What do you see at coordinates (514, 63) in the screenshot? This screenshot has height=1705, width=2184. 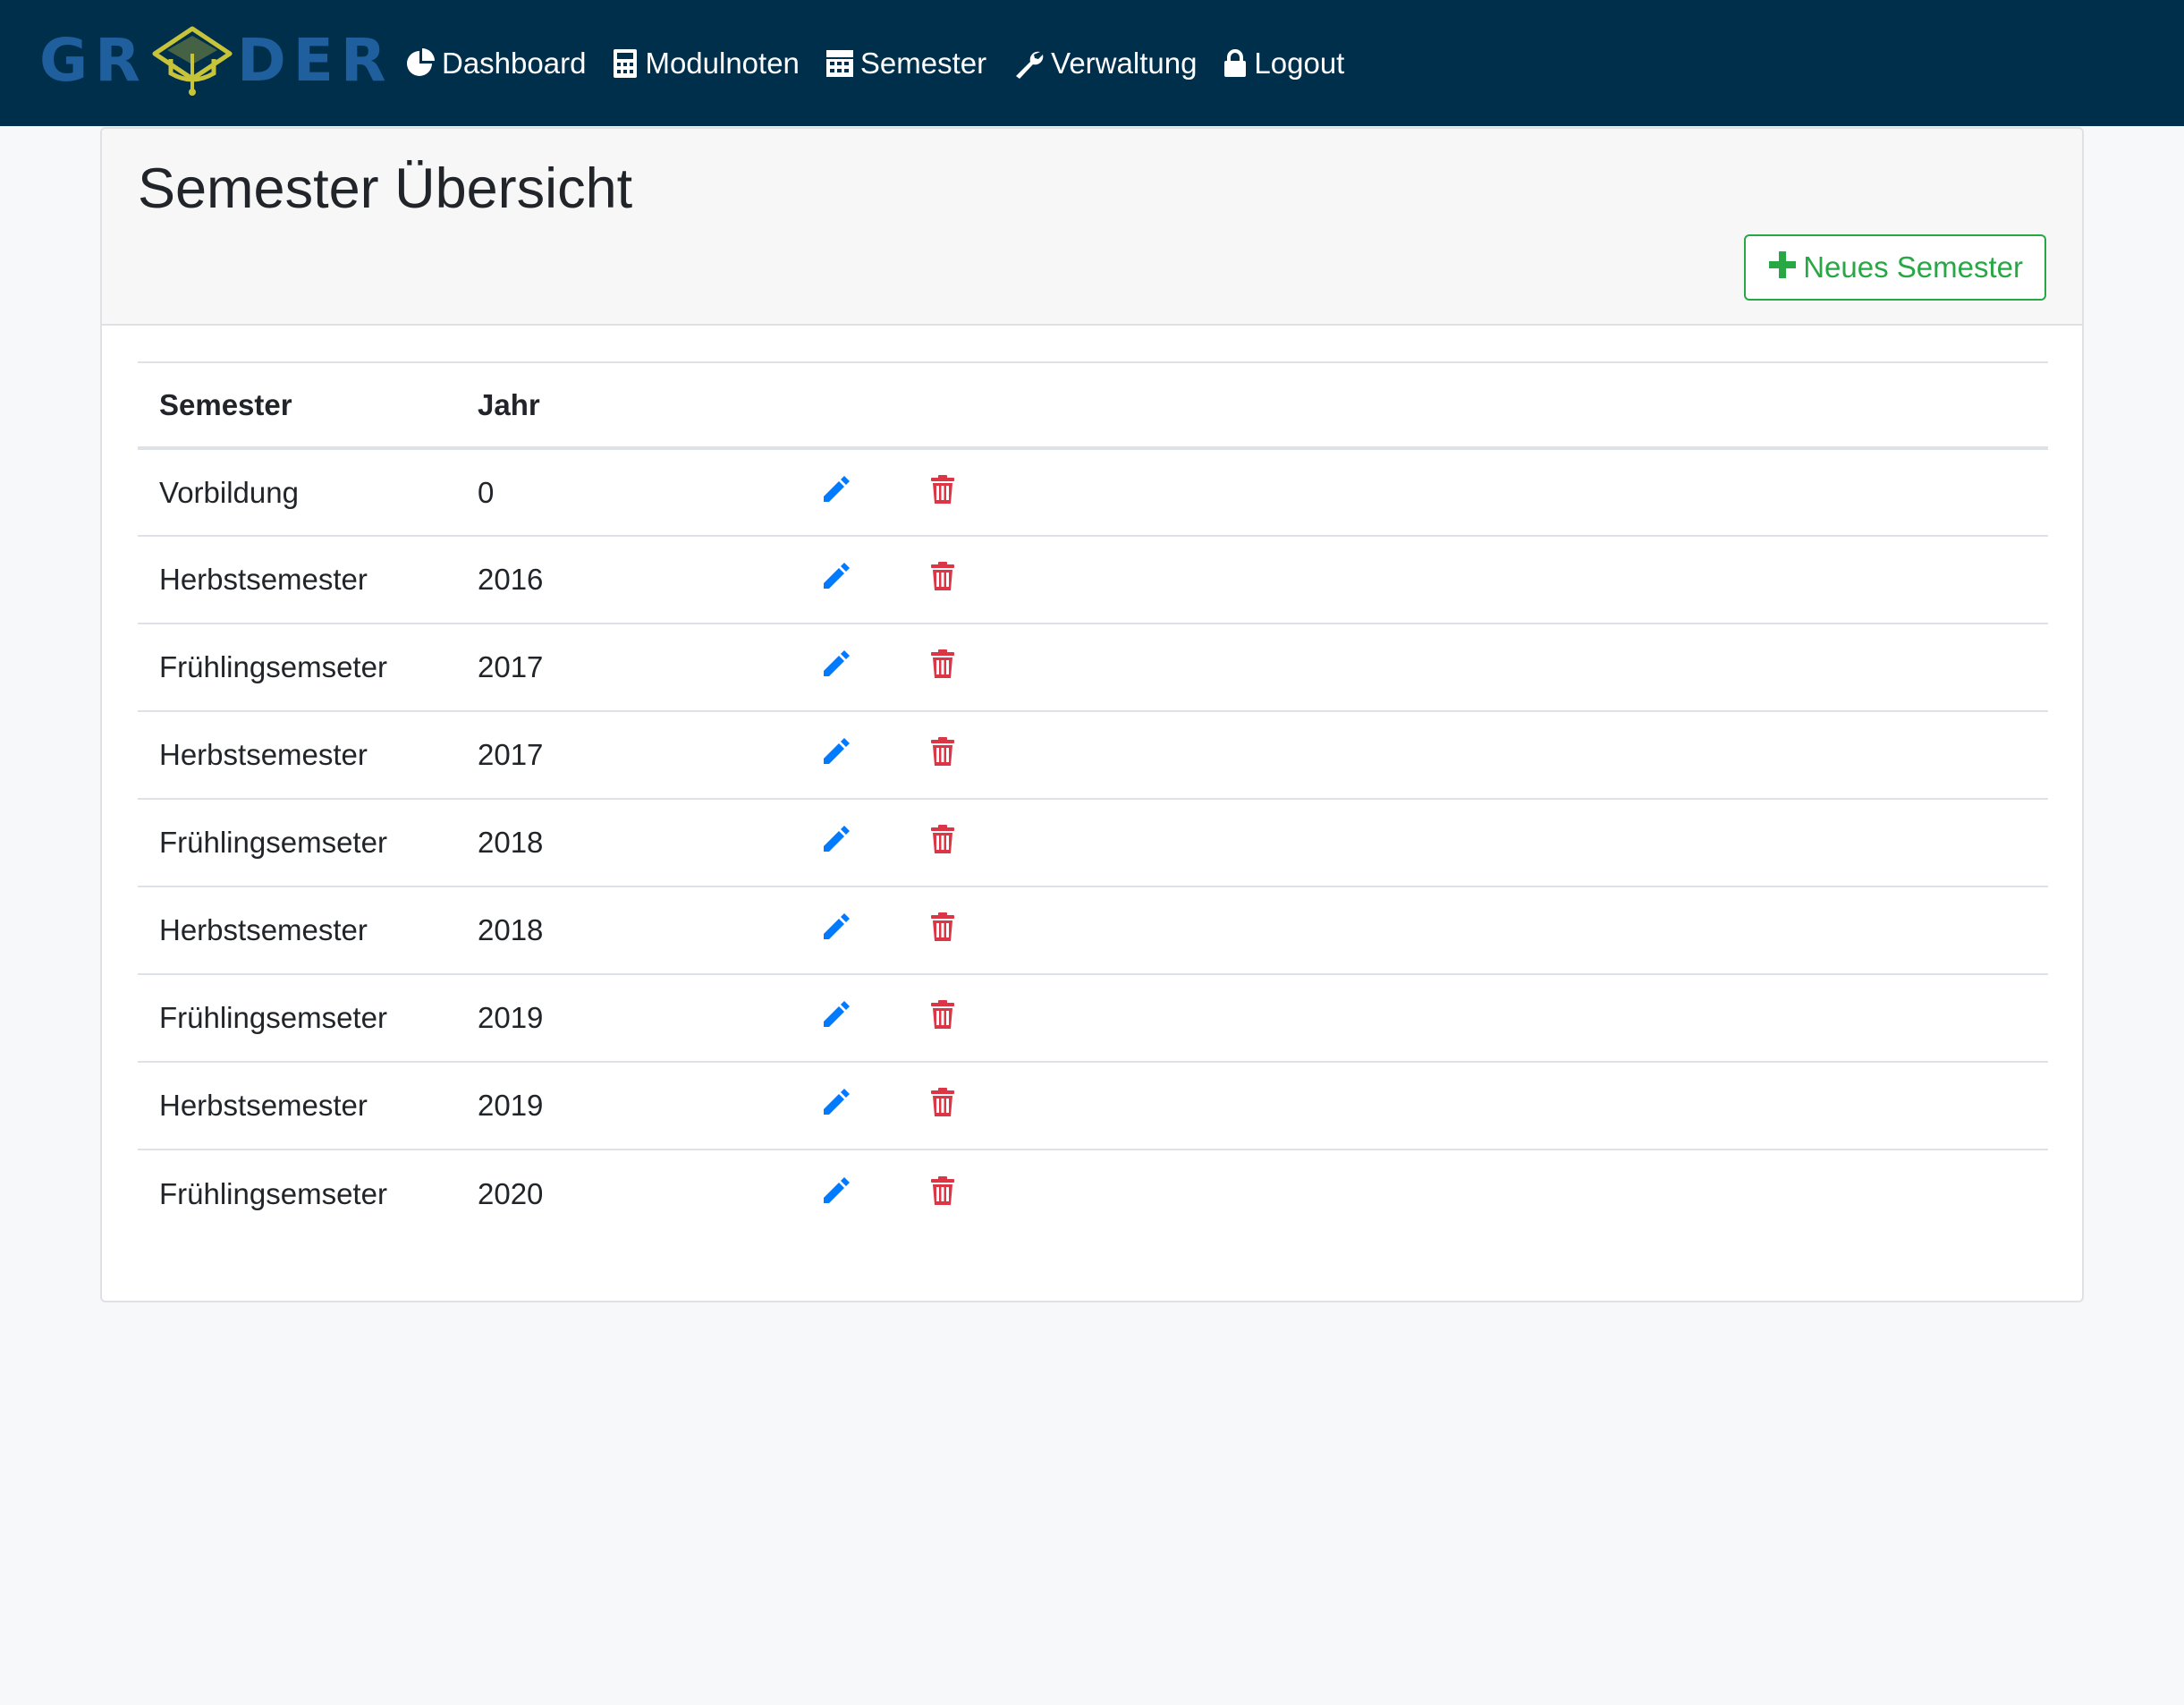 I see `nav-item-label: Dashboard` at bounding box center [514, 63].